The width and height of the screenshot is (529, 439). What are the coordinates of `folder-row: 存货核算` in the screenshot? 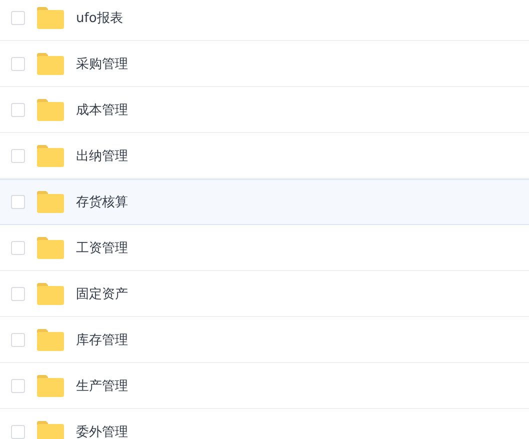 It's located at (264, 202).